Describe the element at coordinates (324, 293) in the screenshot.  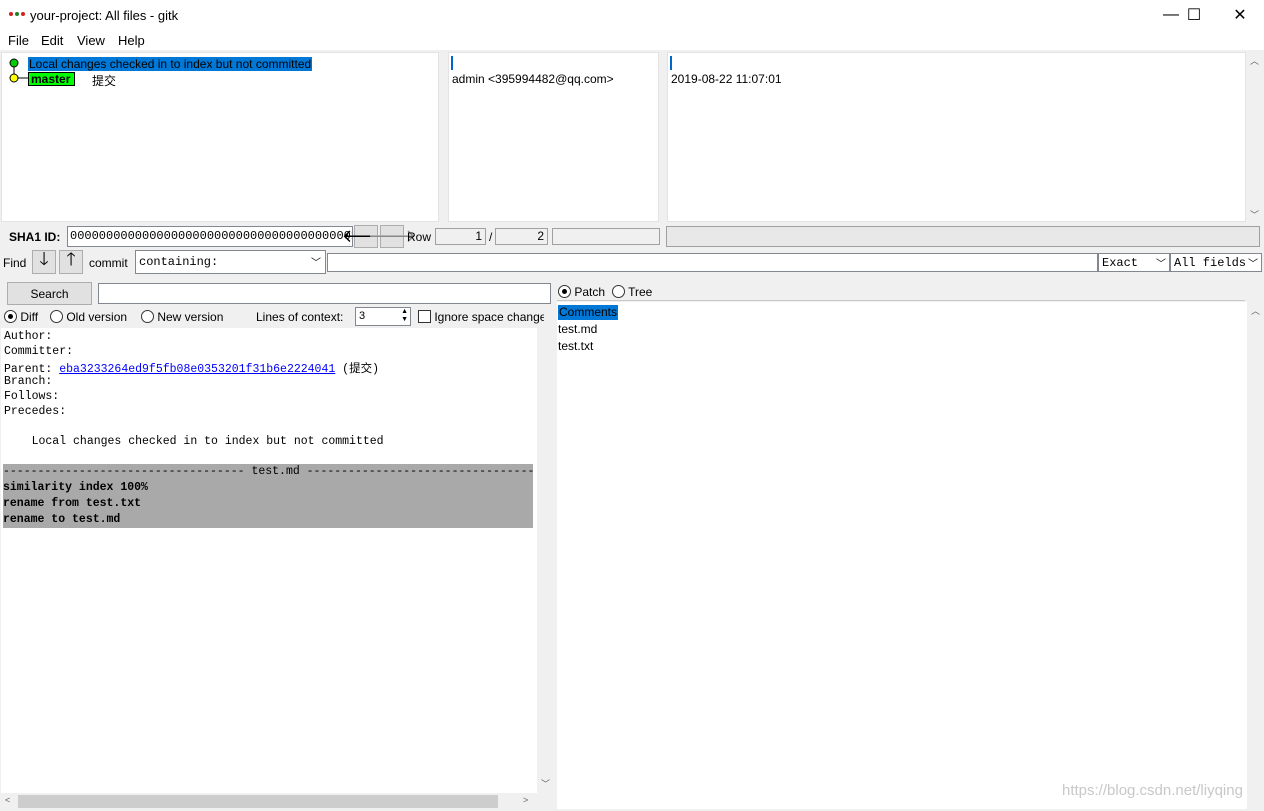
I see `search-input` at that location.